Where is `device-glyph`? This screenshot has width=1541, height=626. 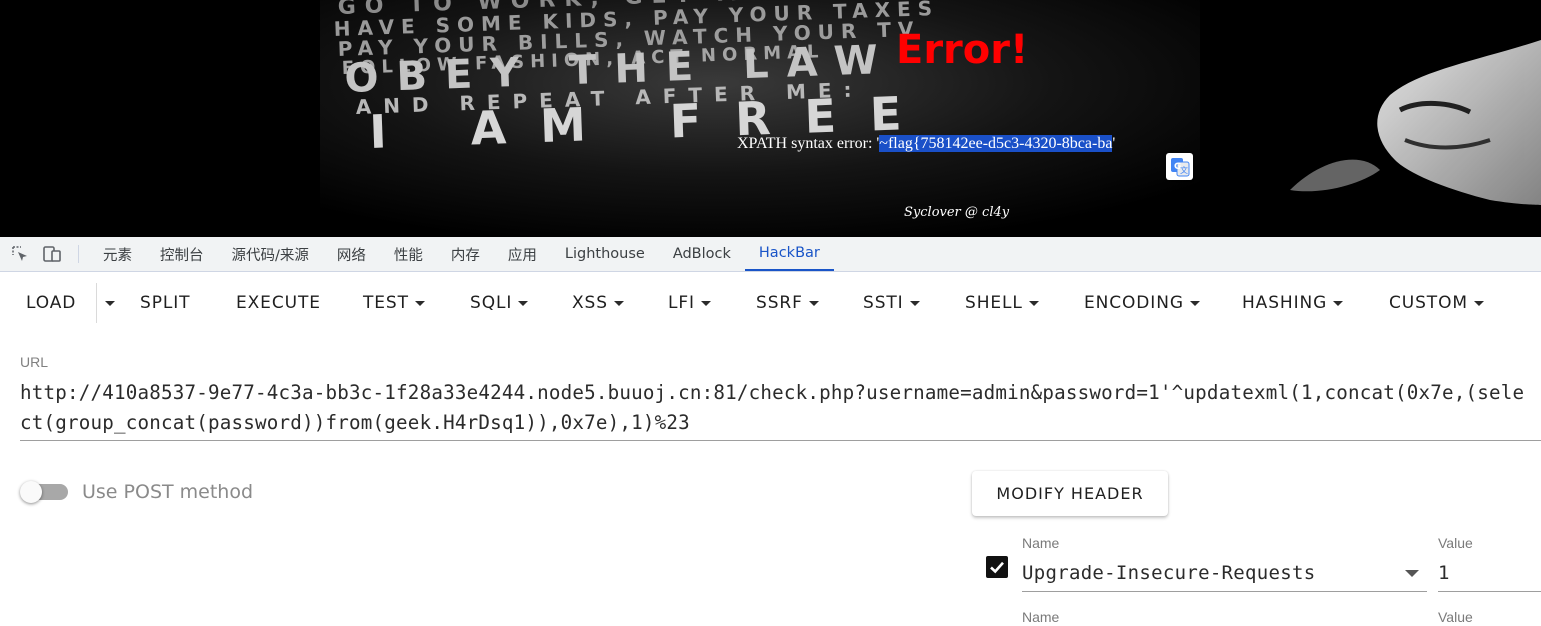
device-glyph is located at coordinates (52, 254).